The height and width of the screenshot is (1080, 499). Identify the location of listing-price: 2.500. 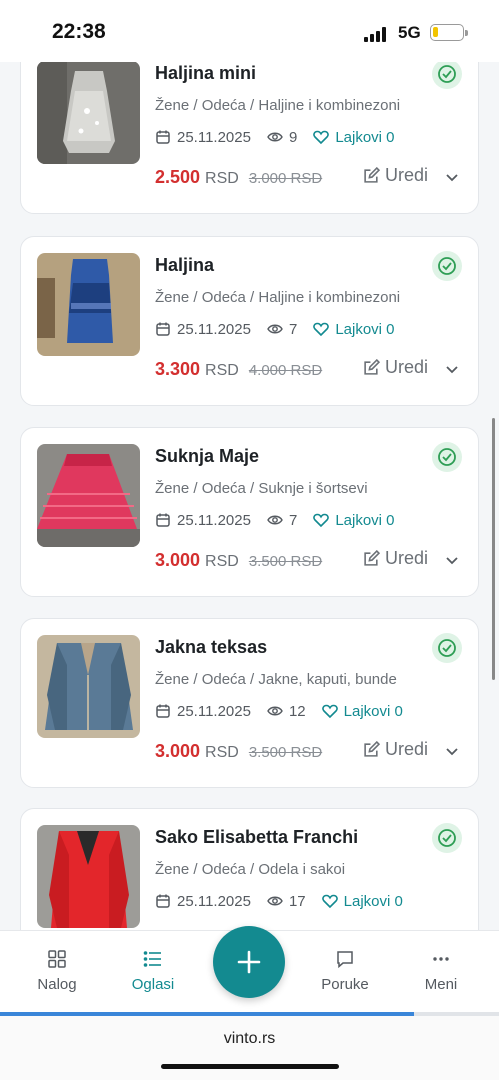
(178, 177).